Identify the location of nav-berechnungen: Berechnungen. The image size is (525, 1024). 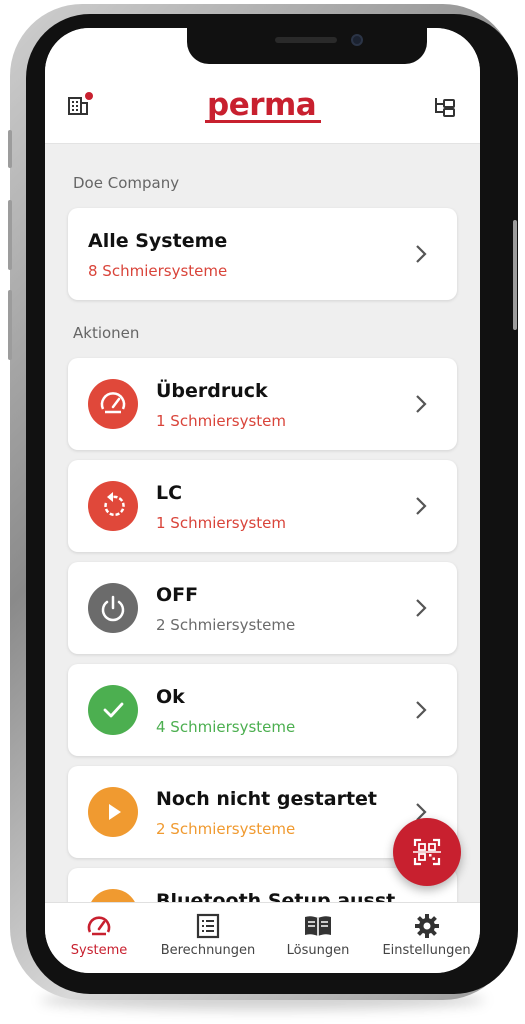
(208, 938).